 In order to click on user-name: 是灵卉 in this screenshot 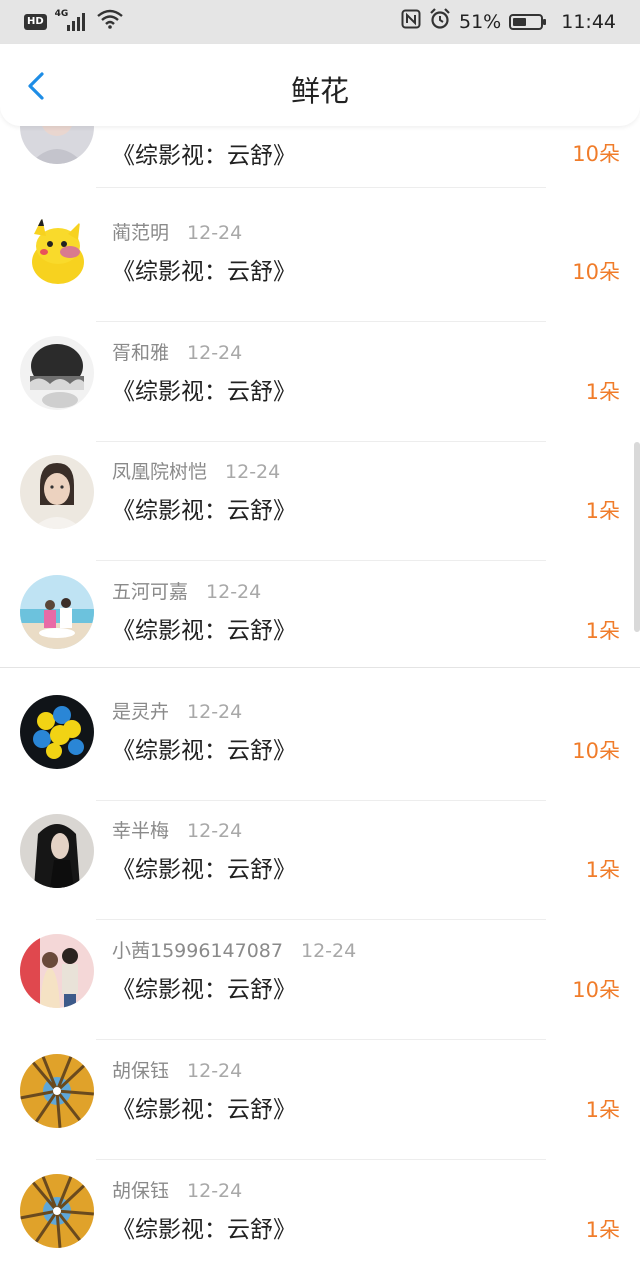, I will do `click(140, 712)`.